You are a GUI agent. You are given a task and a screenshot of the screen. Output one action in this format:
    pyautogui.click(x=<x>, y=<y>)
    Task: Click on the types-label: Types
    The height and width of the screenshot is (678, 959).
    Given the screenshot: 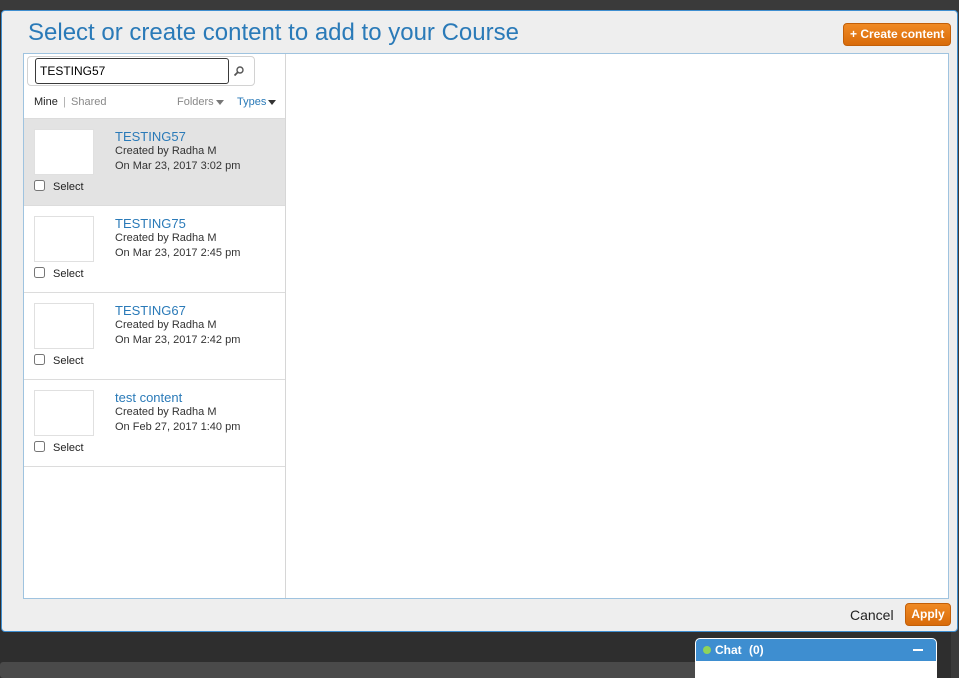 What is the action you would take?
    pyautogui.click(x=252, y=102)
    